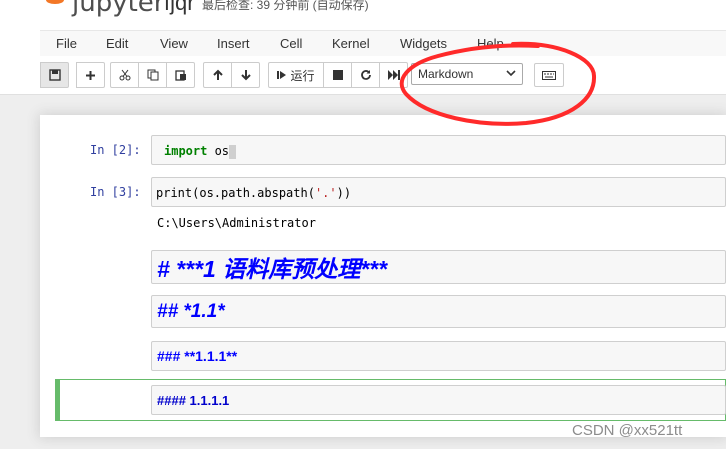  I want to click on input-prompt: In [2]:, so click(115, 150).